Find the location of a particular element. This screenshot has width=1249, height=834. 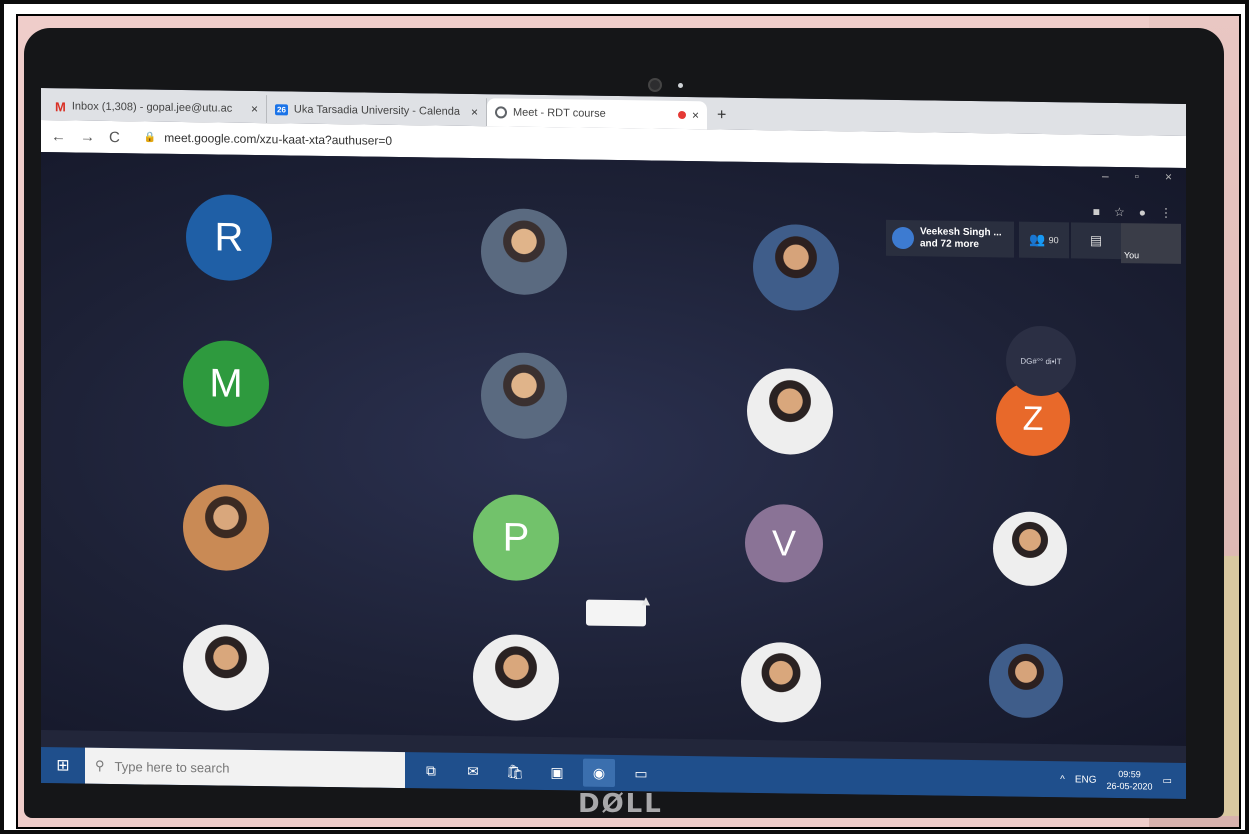

reload-icon: C is located at coordinates (114, 136).